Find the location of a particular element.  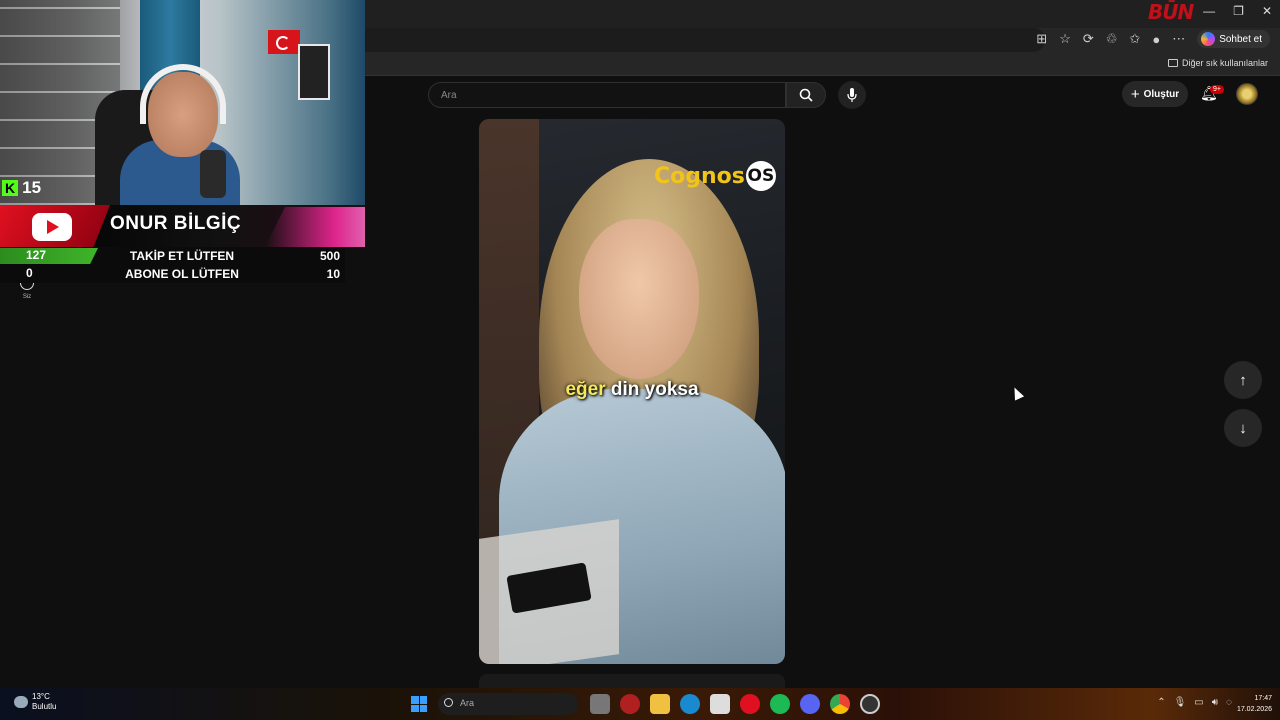

sub-goal-row: 0 ABONE OL LÜTFEN 10 is located at coordinates (172, 274).